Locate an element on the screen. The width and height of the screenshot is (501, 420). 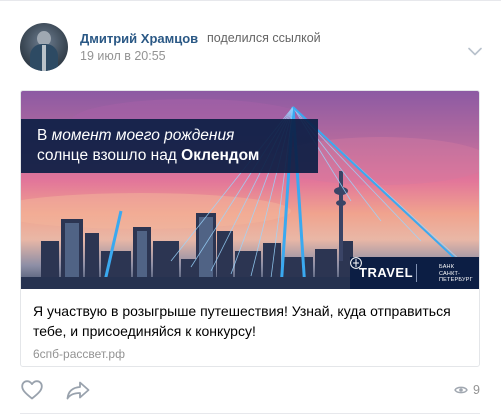
banner-line-2: солнце взошло над Оклендом is located at coordinates (177, 156).